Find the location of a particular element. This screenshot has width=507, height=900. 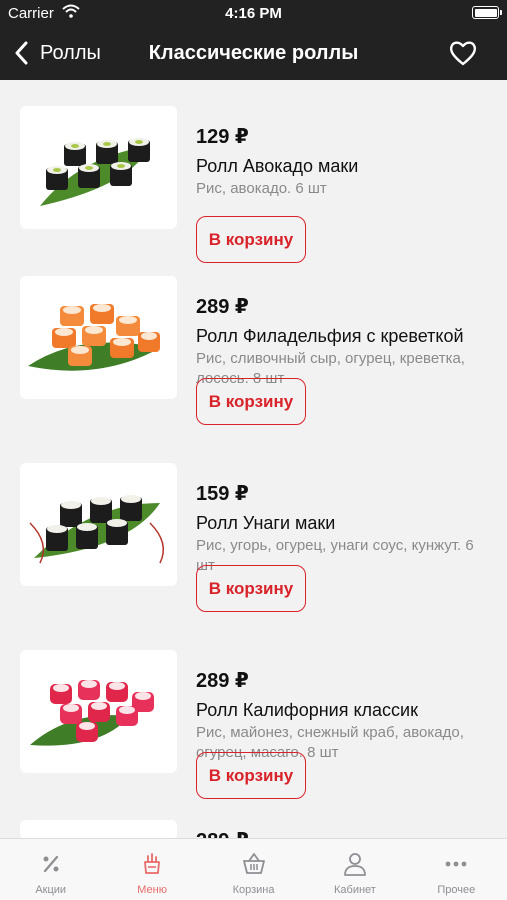

more-icon is located at coordinates (456, 864).